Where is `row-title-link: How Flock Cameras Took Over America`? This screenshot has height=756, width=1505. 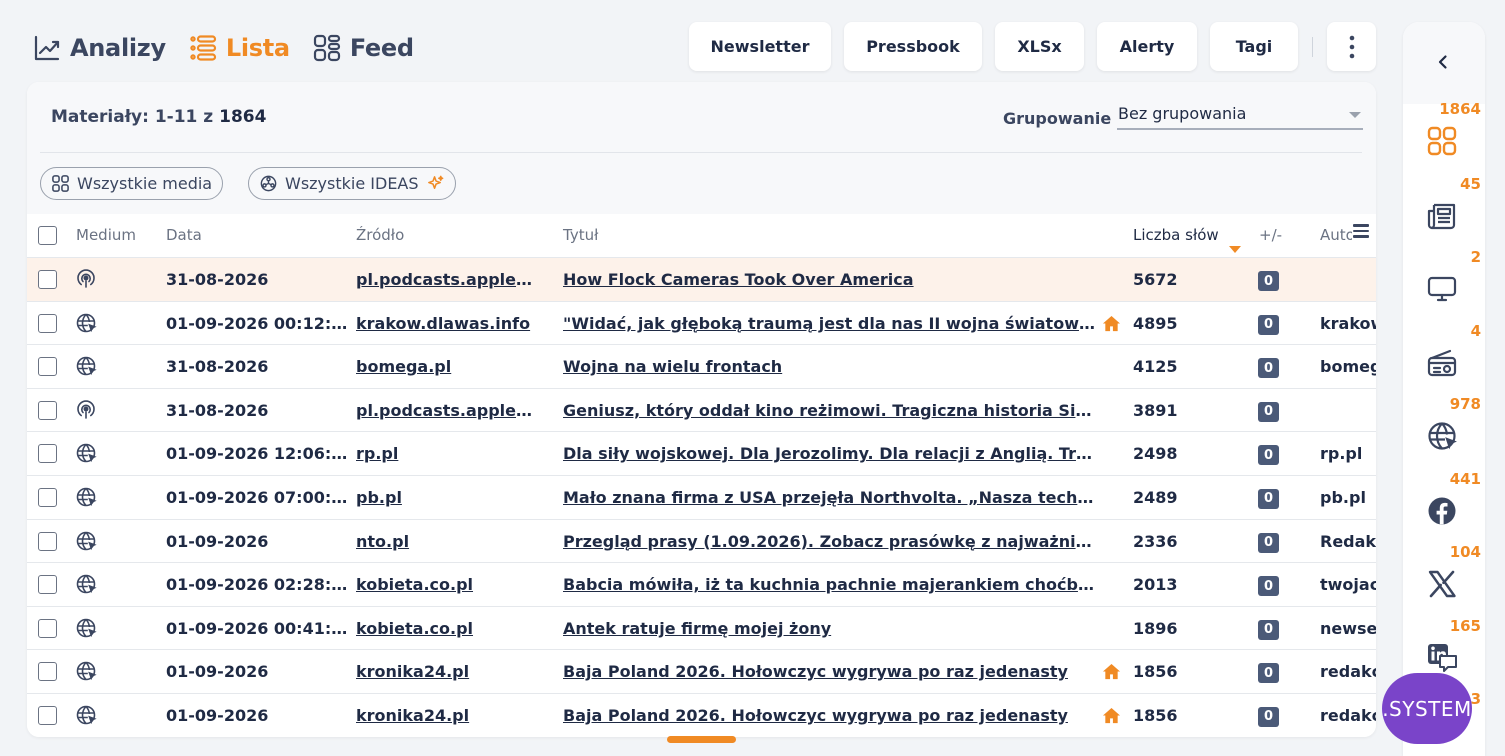 row-title-link: How Flock Cameras Took Over America is located at coordinates (830, 279).